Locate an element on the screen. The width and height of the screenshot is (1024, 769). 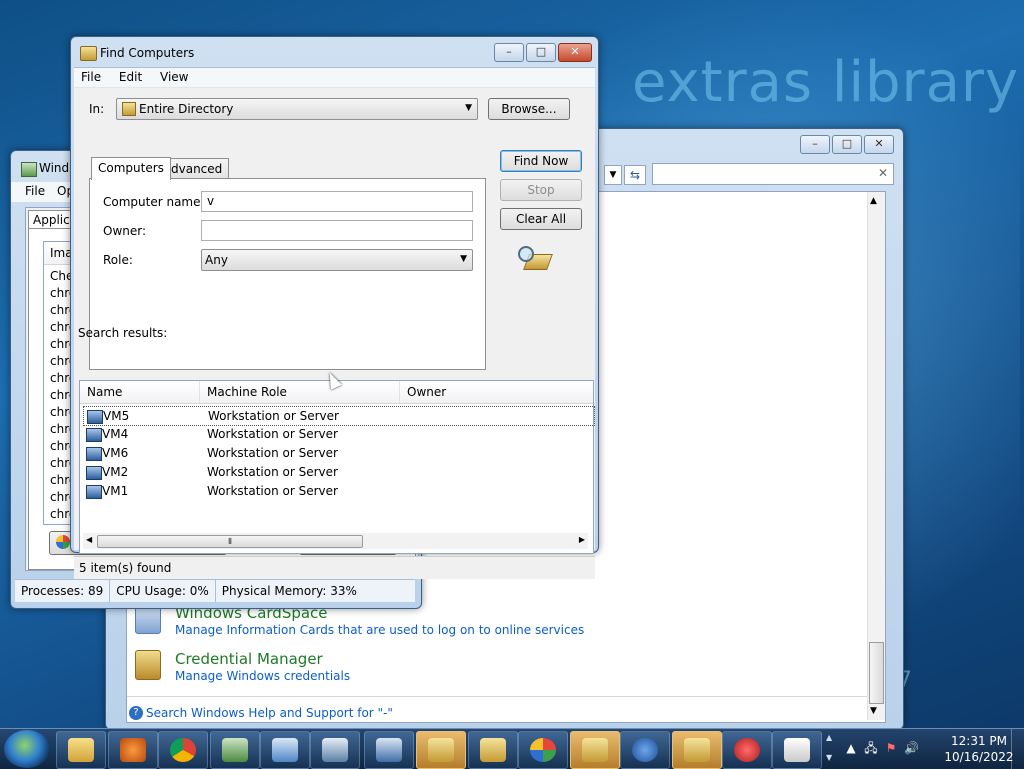
taskbar-button-control-panel is located at coordinates (285, 750).